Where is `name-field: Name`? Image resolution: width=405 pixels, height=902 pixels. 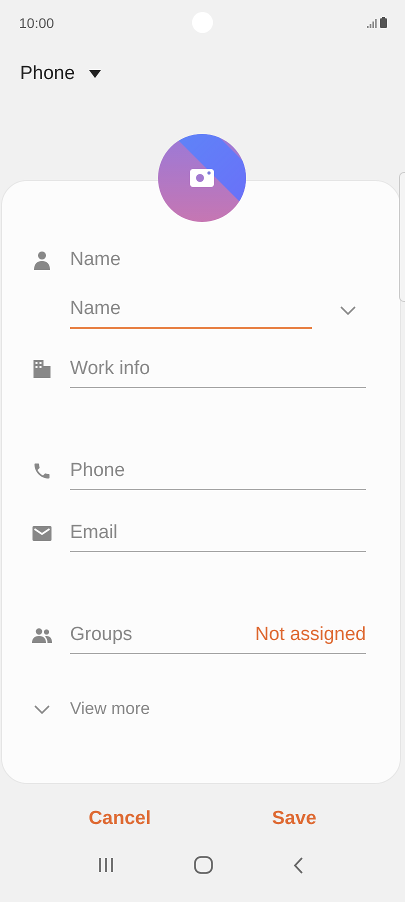
name-field: Name is located at coordinates (191, 310).